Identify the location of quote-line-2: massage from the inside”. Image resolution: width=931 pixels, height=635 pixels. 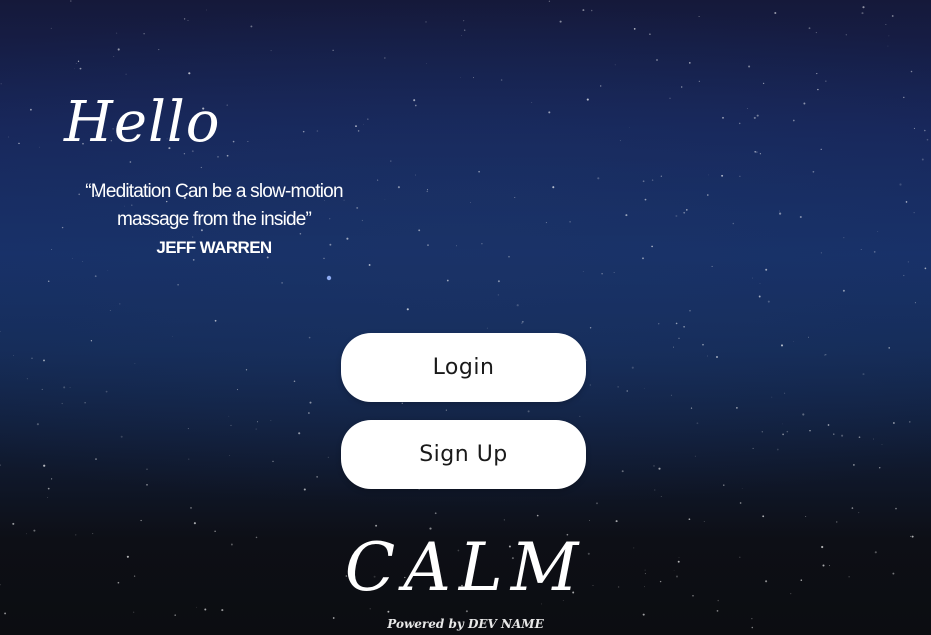
(214, 219).